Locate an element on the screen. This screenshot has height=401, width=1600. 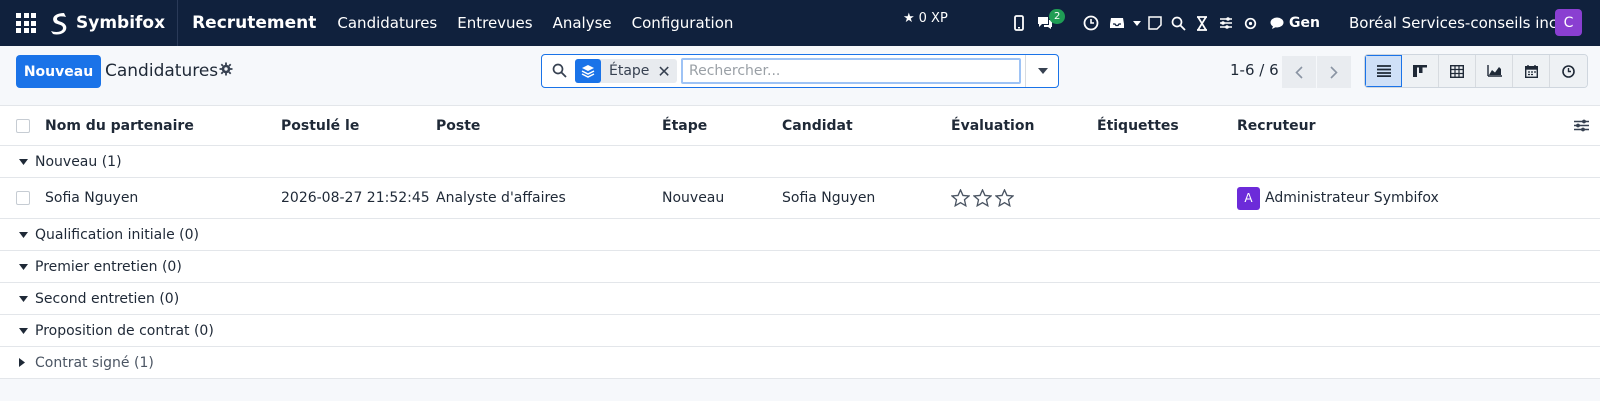
menu-item-analyse: Analyse is located at coordinates (582, 23).